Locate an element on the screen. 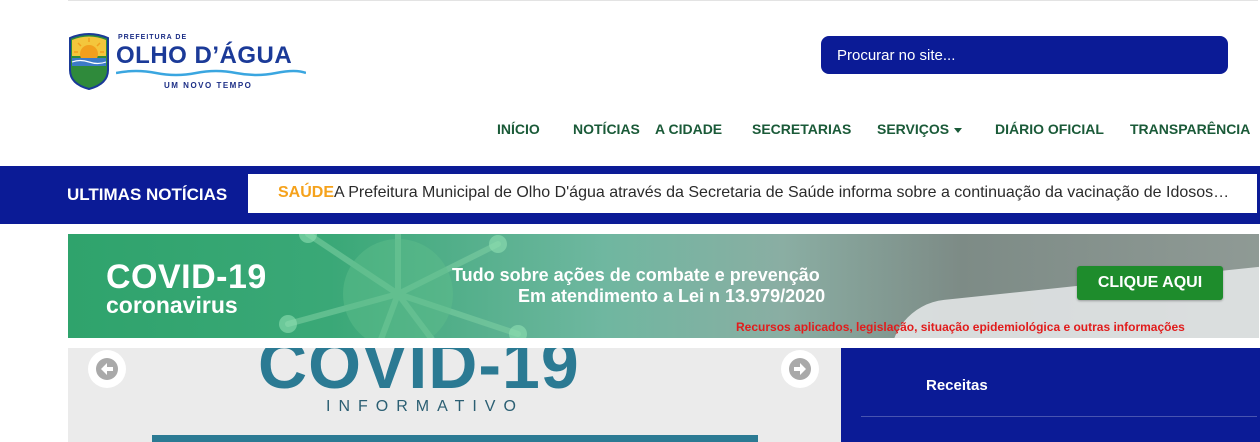  slider-next-button is located at coordinates (800, 369).